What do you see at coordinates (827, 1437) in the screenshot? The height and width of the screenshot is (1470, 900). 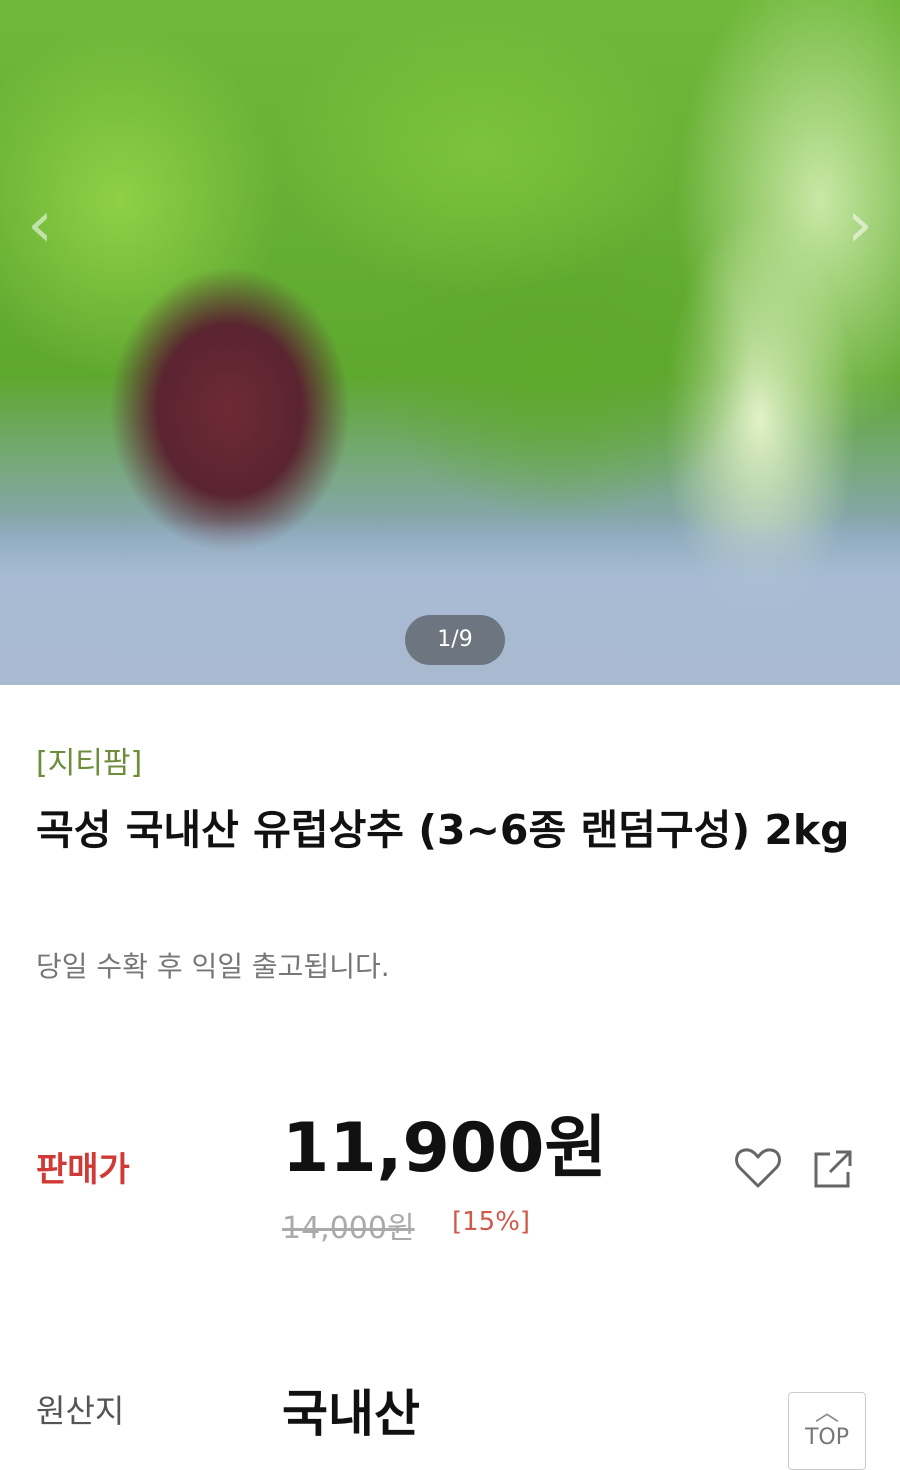 I see `scroll-top-label: TOP` at bounding box center [827, 1437].